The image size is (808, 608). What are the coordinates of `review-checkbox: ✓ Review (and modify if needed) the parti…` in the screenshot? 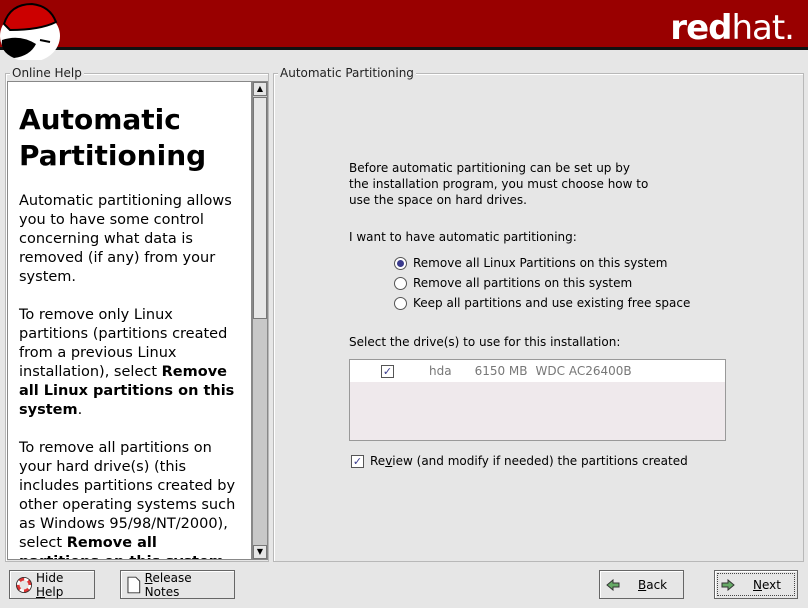 It's located at (519, 461).